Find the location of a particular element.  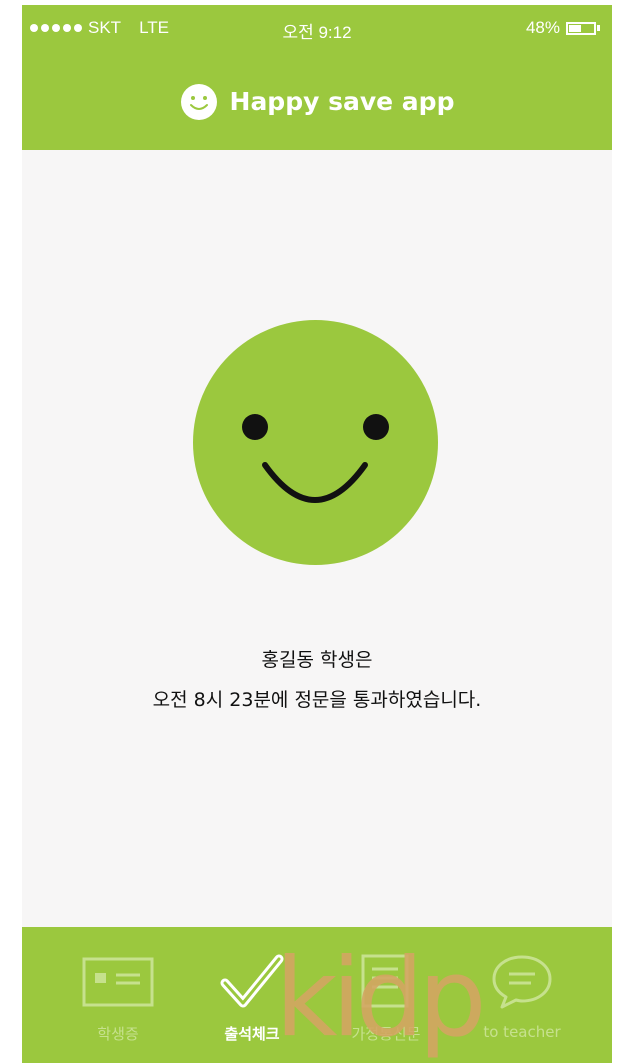

app-title: Happy save app is located at coordinates (342, 101).